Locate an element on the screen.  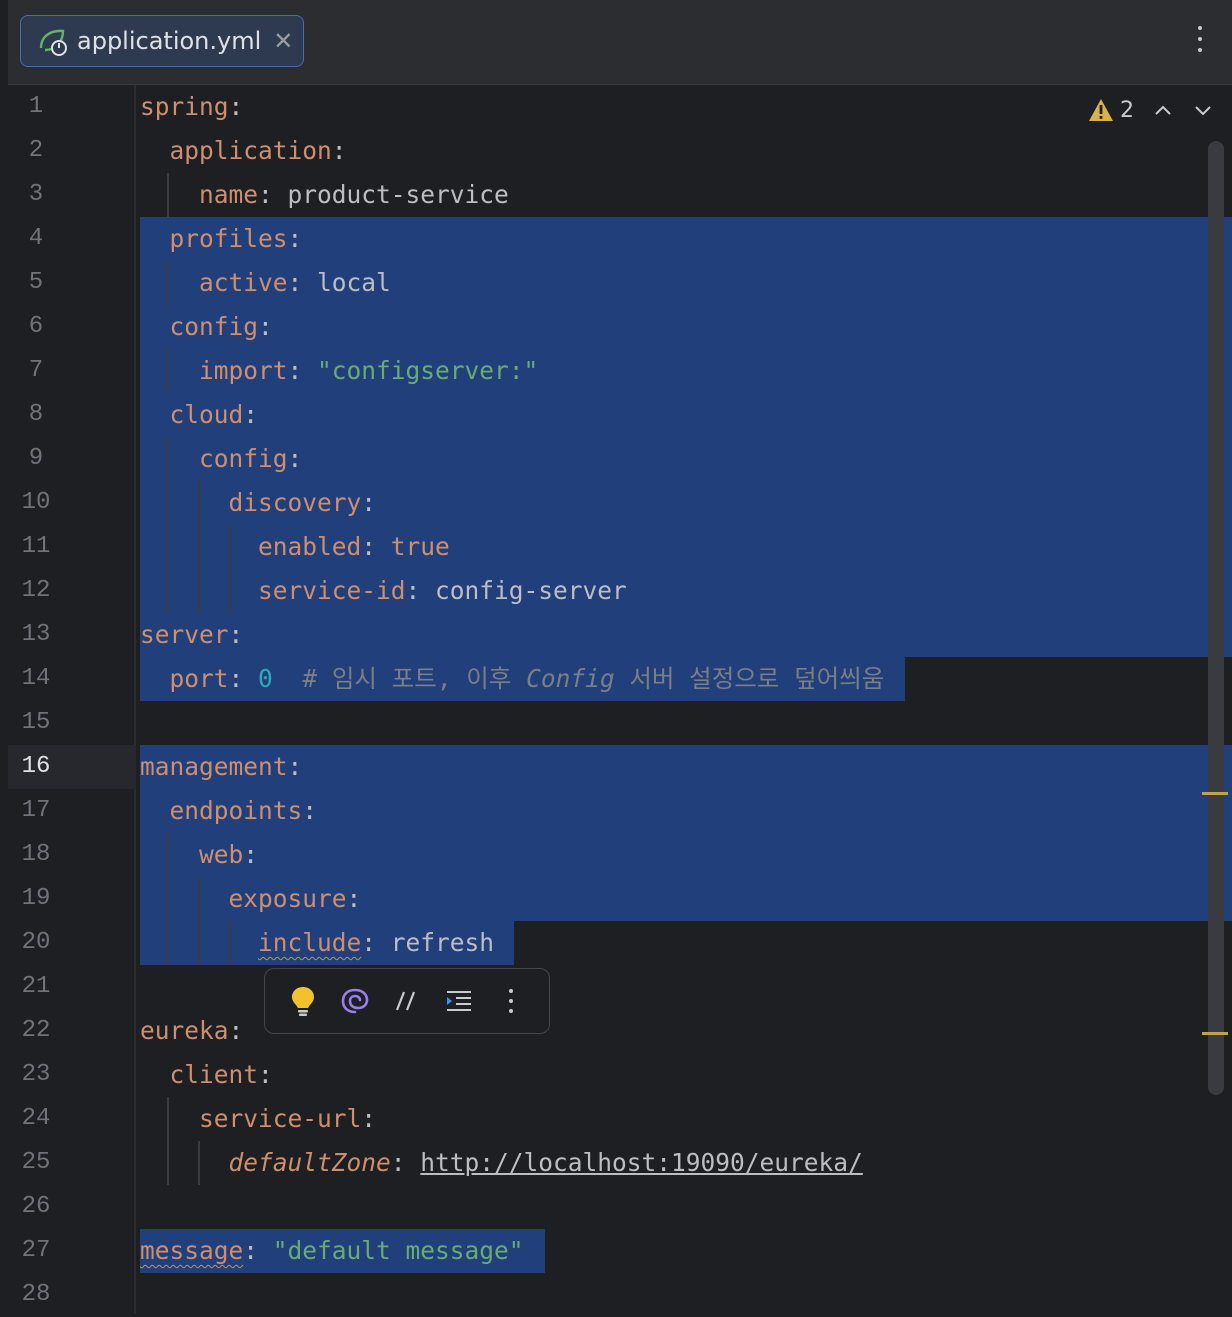
line-number: 24 is located at coordinates (36, 1119).